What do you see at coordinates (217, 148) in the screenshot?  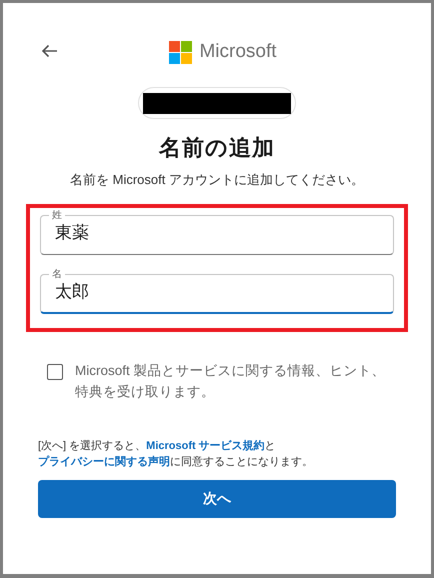 I see `page-title: 名前の追加` at bounding box center [217, 148].